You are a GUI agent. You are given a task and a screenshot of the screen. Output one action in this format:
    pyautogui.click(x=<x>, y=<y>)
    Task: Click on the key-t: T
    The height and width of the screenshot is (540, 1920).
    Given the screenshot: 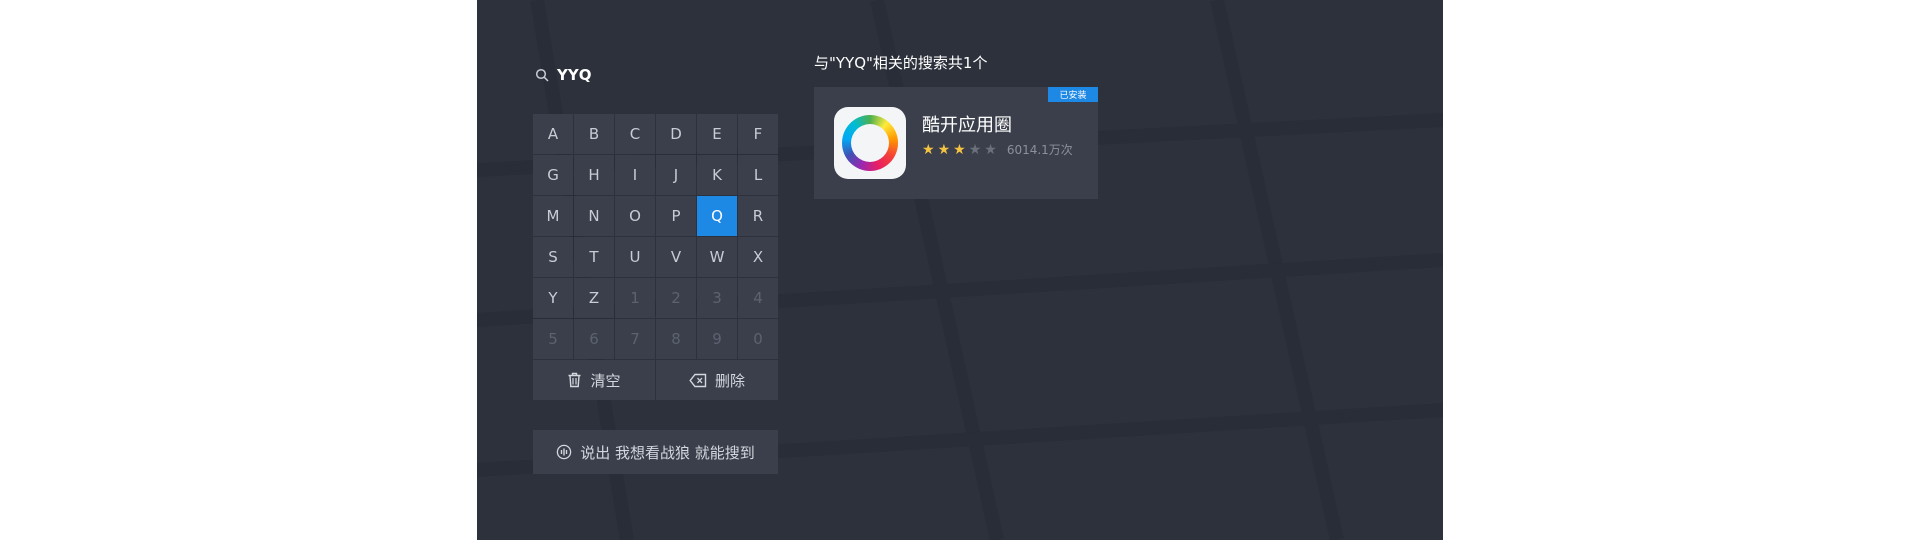 What is the action you would take?
    pyautogui.click(x=594, y=257)
    